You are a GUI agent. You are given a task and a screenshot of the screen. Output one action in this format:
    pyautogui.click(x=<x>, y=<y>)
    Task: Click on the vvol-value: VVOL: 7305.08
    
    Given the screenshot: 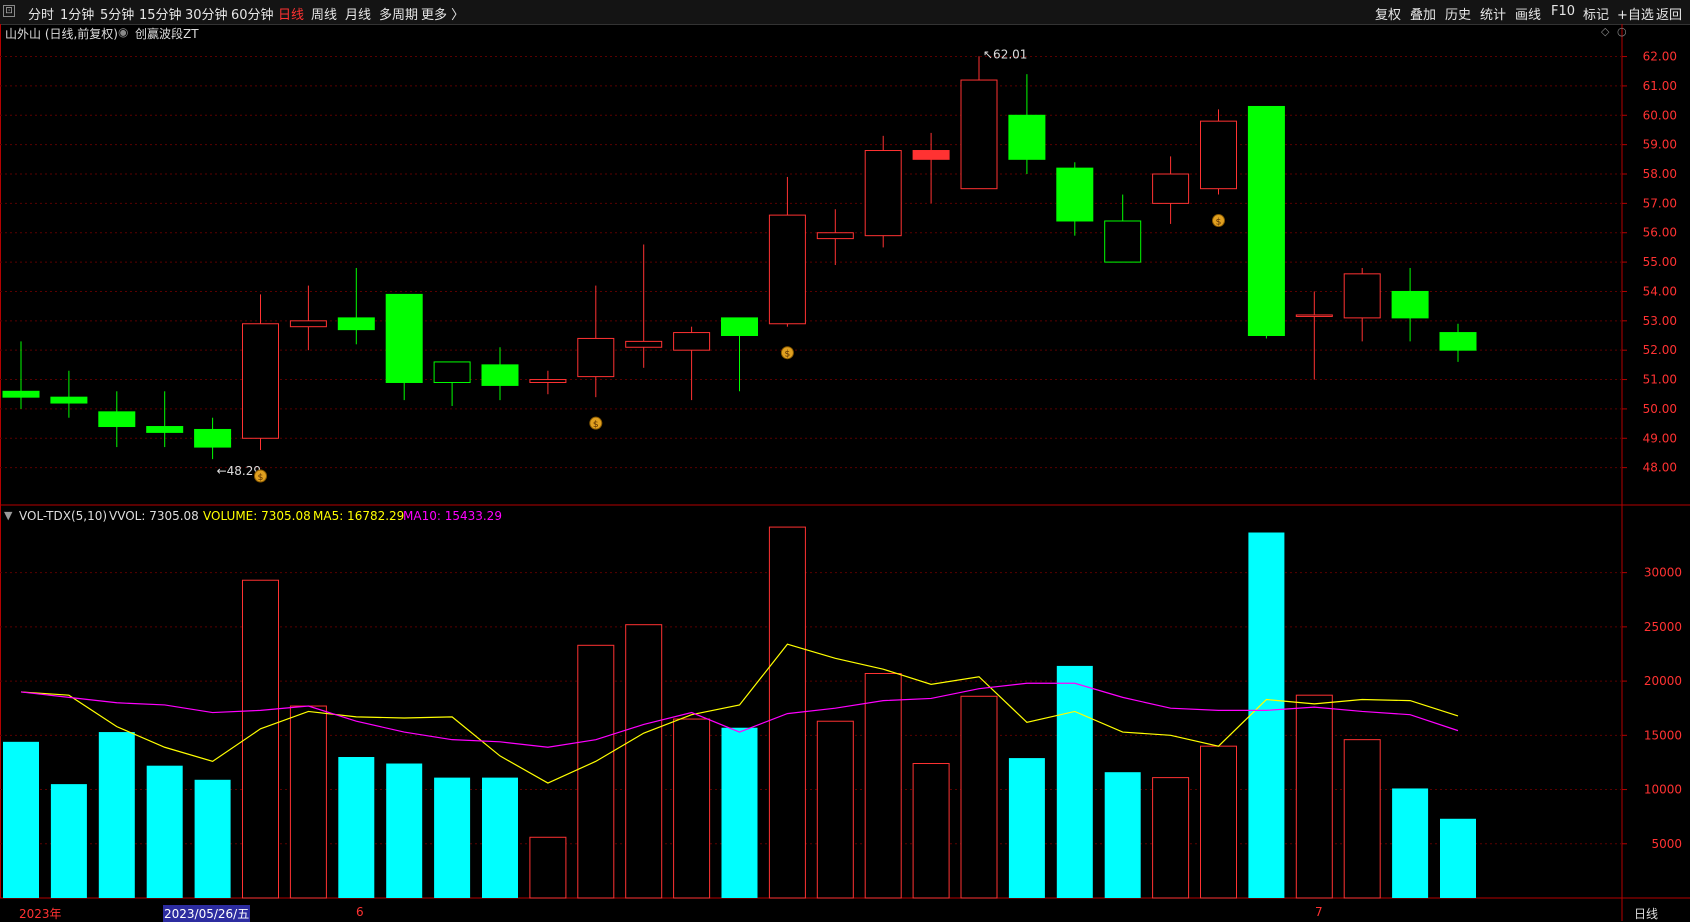 What is the action you would take?
    pyautogui.click(x=154, y=516)
    